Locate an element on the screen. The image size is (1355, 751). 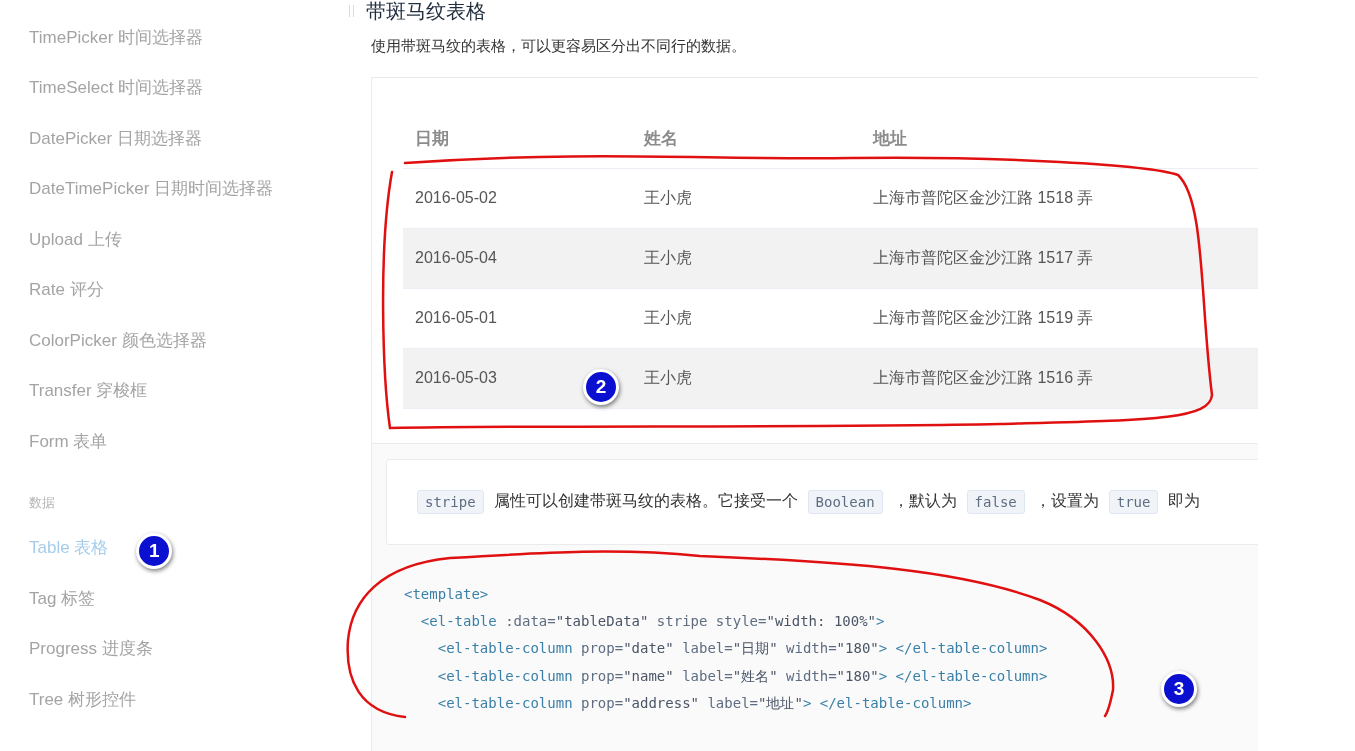
code-line: <el-table-column prop="address" label="地址"> </el-table-column> is located at coordinates (704, 704).